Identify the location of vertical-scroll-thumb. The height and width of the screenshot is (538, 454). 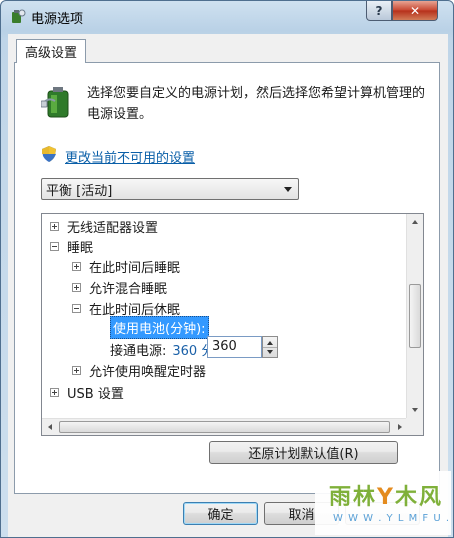
(415, 316).